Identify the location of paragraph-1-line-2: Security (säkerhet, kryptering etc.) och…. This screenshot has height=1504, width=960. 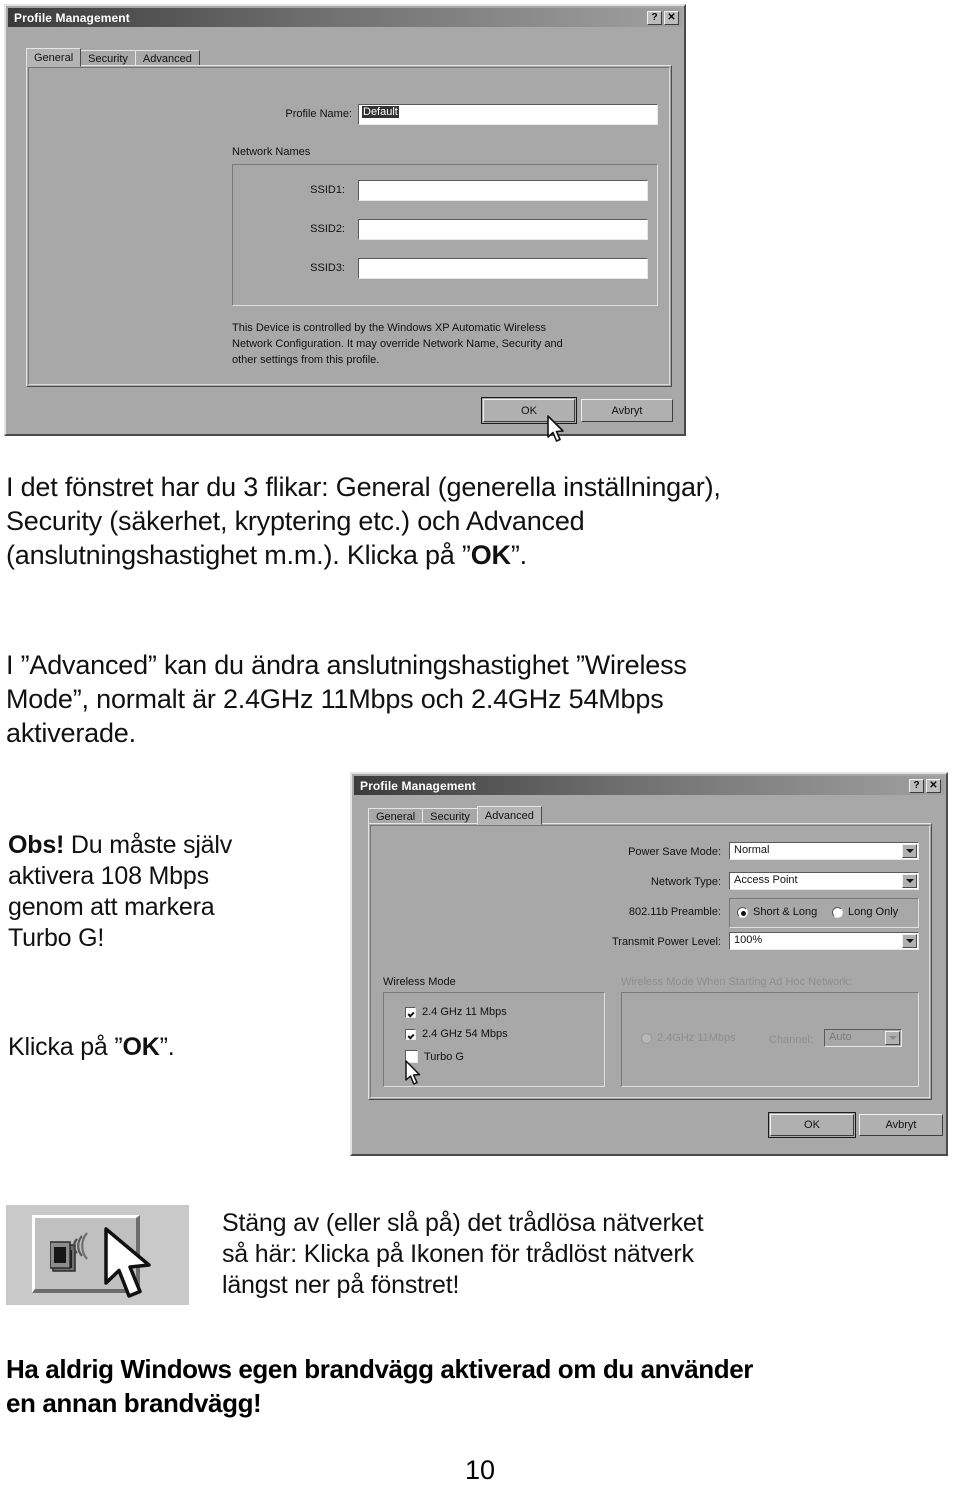
(295, 521).